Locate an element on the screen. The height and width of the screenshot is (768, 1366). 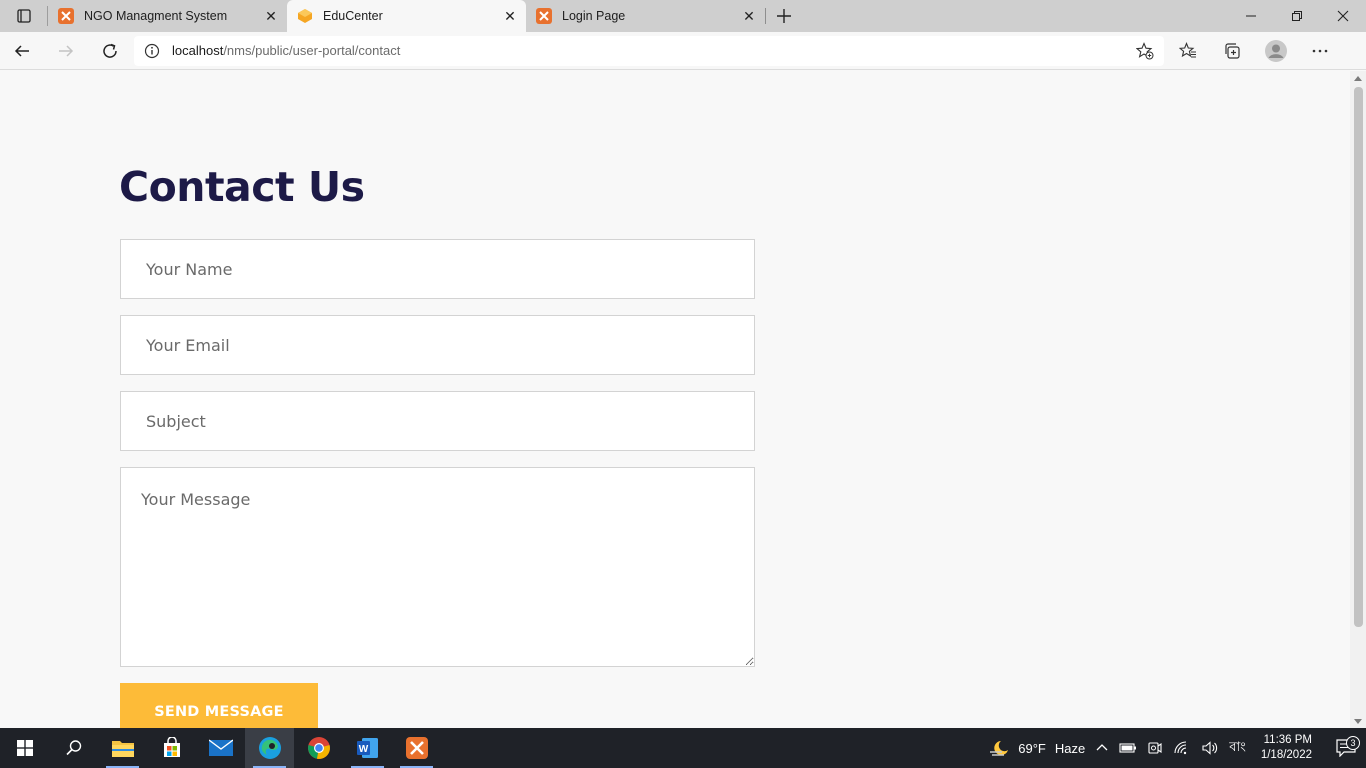
refresh-button is located at coordinates (110, 51).